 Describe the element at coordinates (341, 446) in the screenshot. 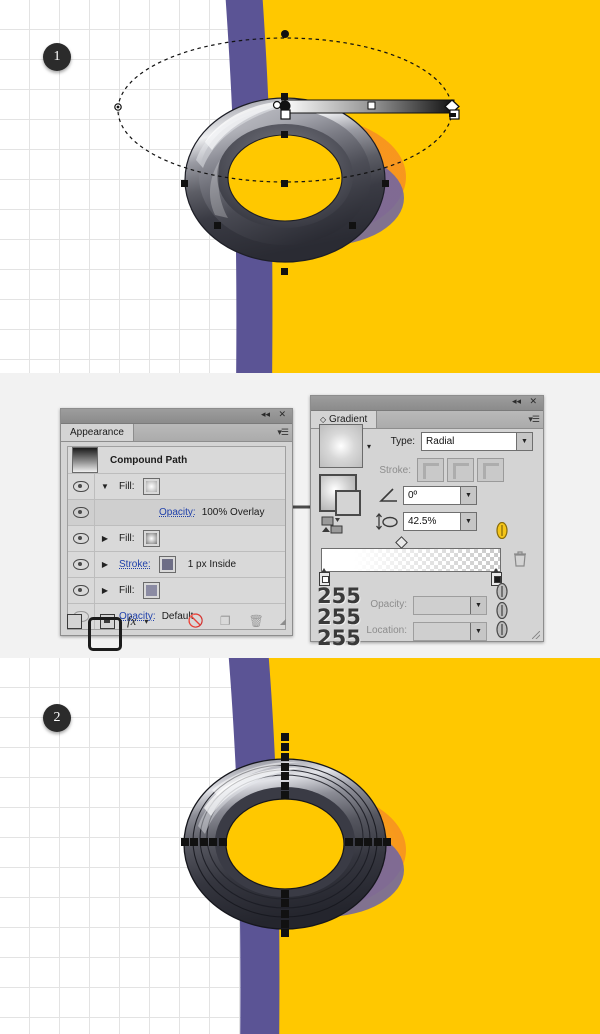

I see `gradient-fill-thumbnail` at that location.